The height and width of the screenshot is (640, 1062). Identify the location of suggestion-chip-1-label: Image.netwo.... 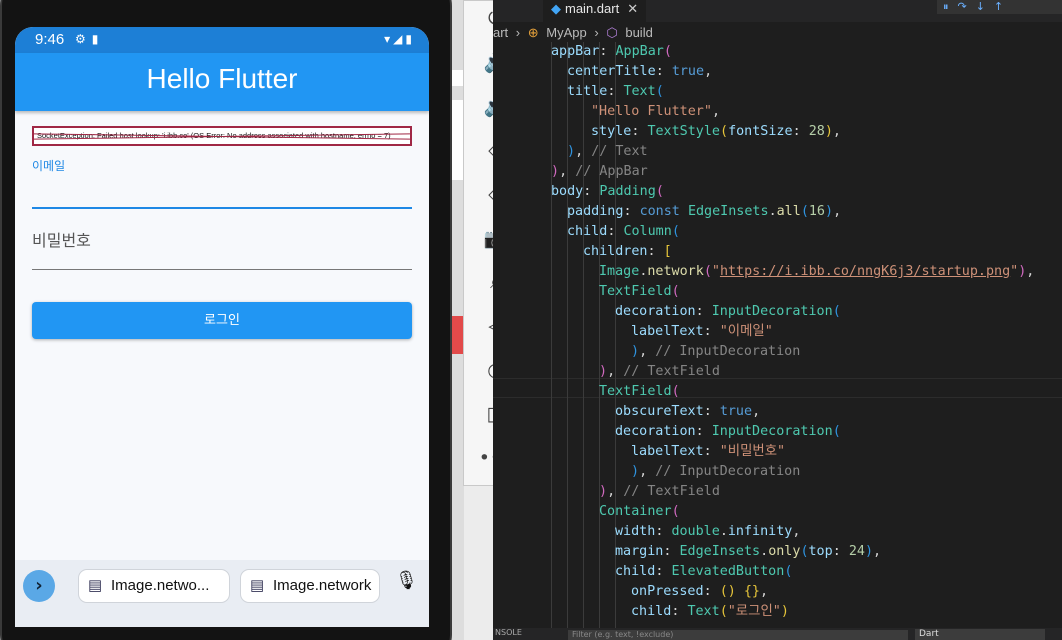
(160, 585).